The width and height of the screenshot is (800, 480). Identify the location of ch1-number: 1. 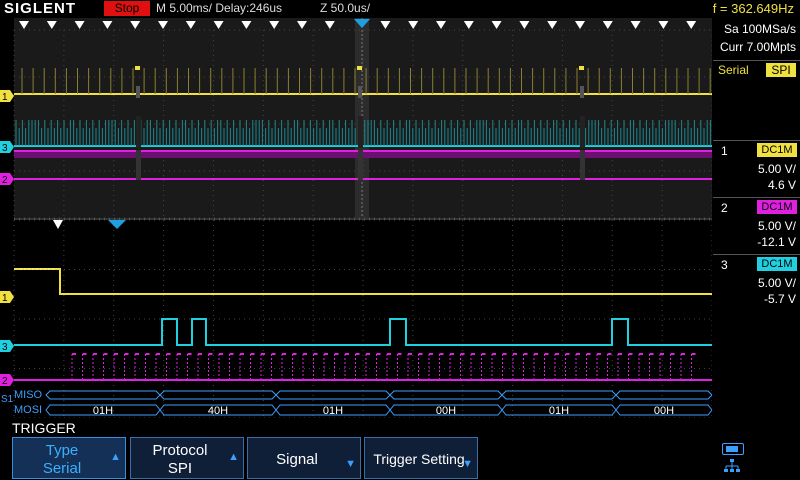
(724, 151).